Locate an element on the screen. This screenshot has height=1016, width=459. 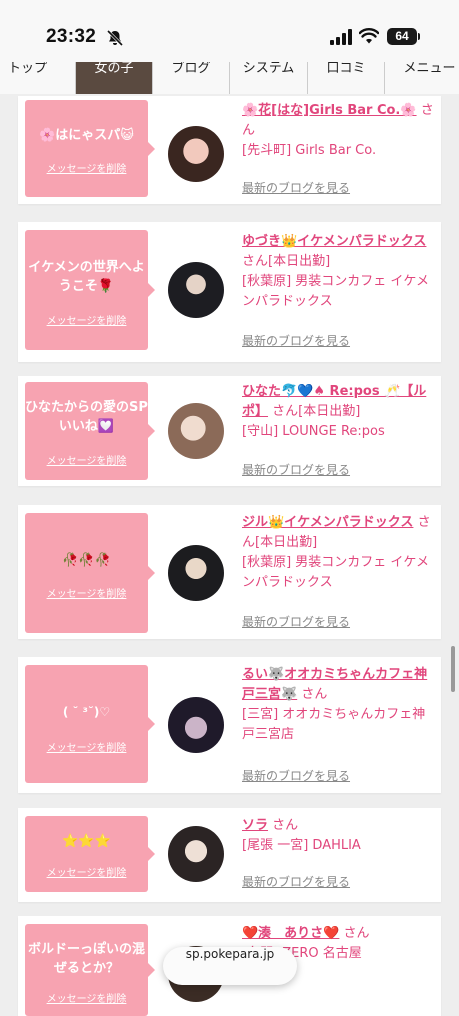
cast-name-link: 🌸花[はな]Girls Bar Co.🌸 is located at coordinates (329, 110).